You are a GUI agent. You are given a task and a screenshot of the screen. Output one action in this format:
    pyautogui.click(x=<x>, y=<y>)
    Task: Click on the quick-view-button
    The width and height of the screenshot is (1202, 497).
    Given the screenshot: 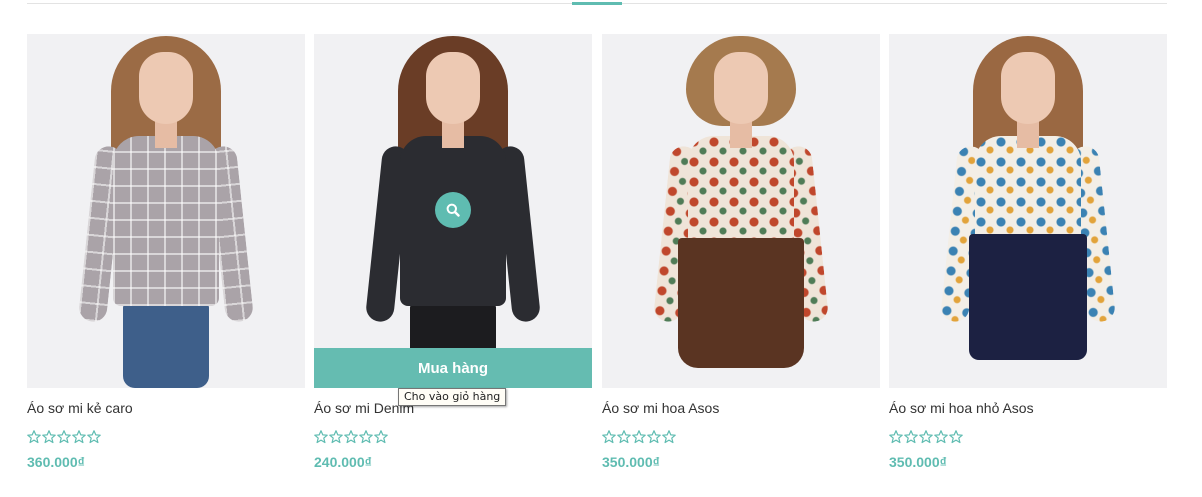 What is the action you would take?
    pyautogui.click(x=453, y=210)
    